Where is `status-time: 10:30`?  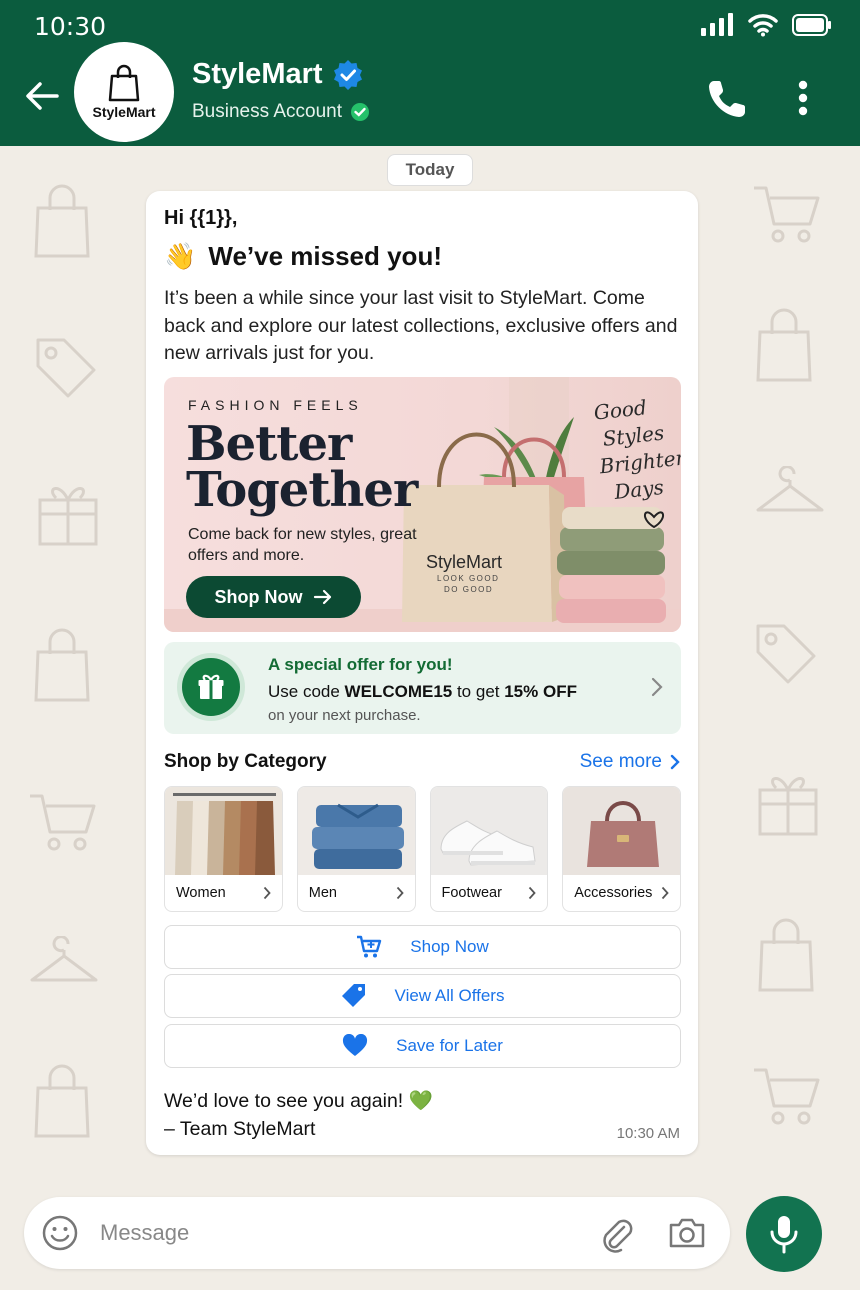 status-time: 10:30 is located at coordinates (70, 26).